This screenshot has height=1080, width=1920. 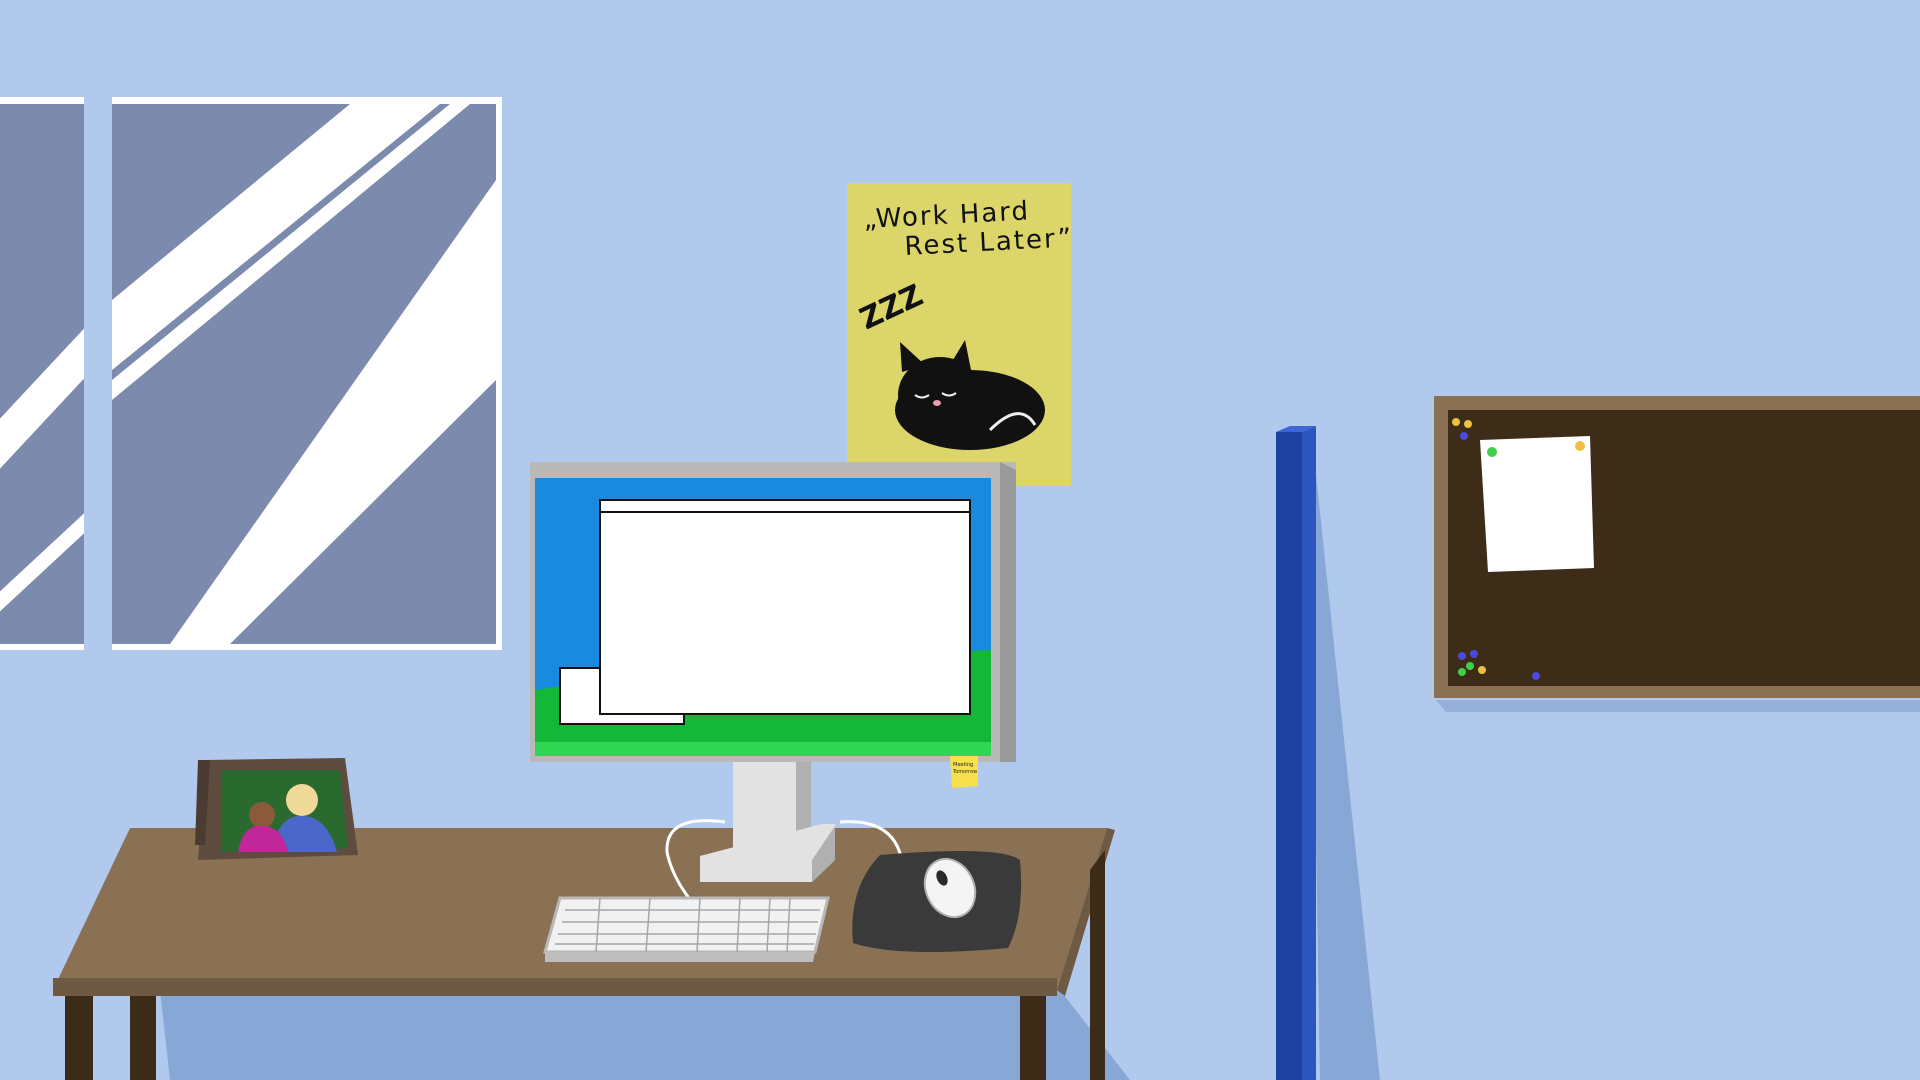 What do you see at coordinates (960, 334) in the screenshot?
I see `motivational-poster: „Work Hard Rest Later” ZZZ` at bounding box center [960, 334].